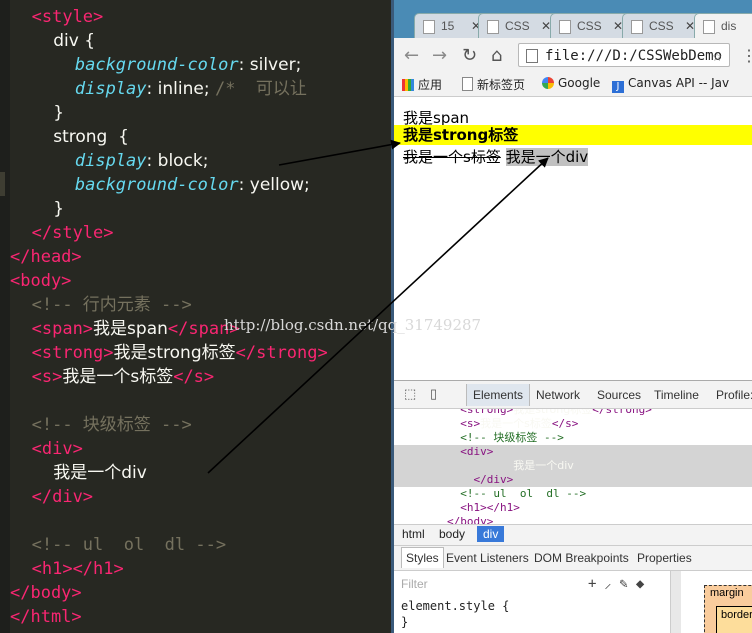 This screenshot has height=633, width=752. What do you see at coordinates (72, 233) in the screenshot?
I see `code-line: </style>` at bounding box center [72, 233].